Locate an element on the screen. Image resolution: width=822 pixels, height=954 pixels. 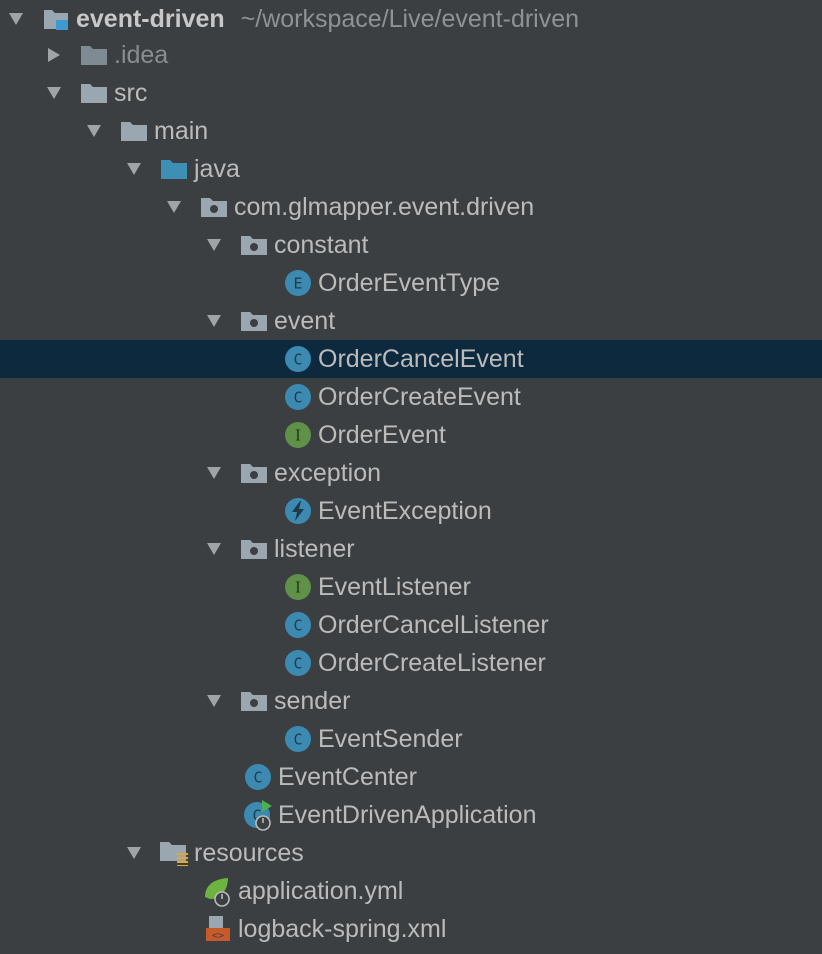
source-folder-icon is located at coordinates (174, 169).